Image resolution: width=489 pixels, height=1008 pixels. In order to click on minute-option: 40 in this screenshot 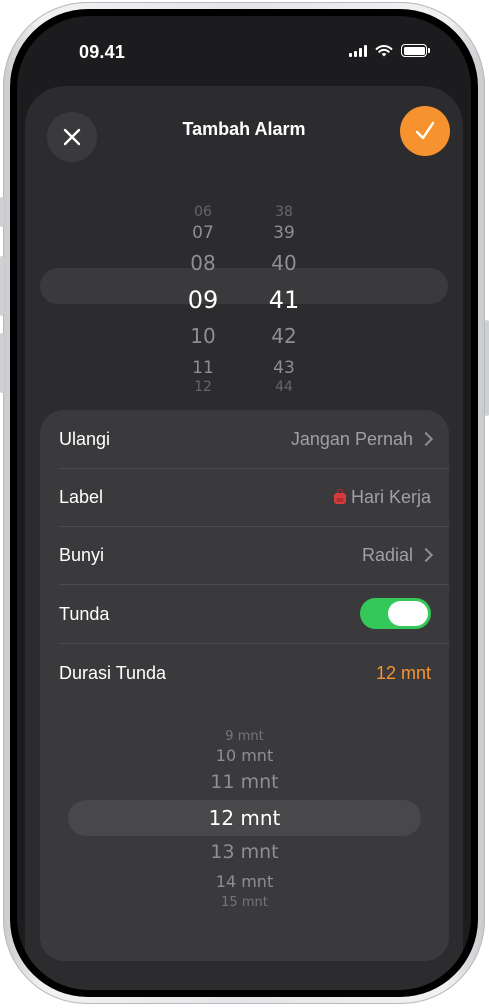, I will do `click(284, 263)`.